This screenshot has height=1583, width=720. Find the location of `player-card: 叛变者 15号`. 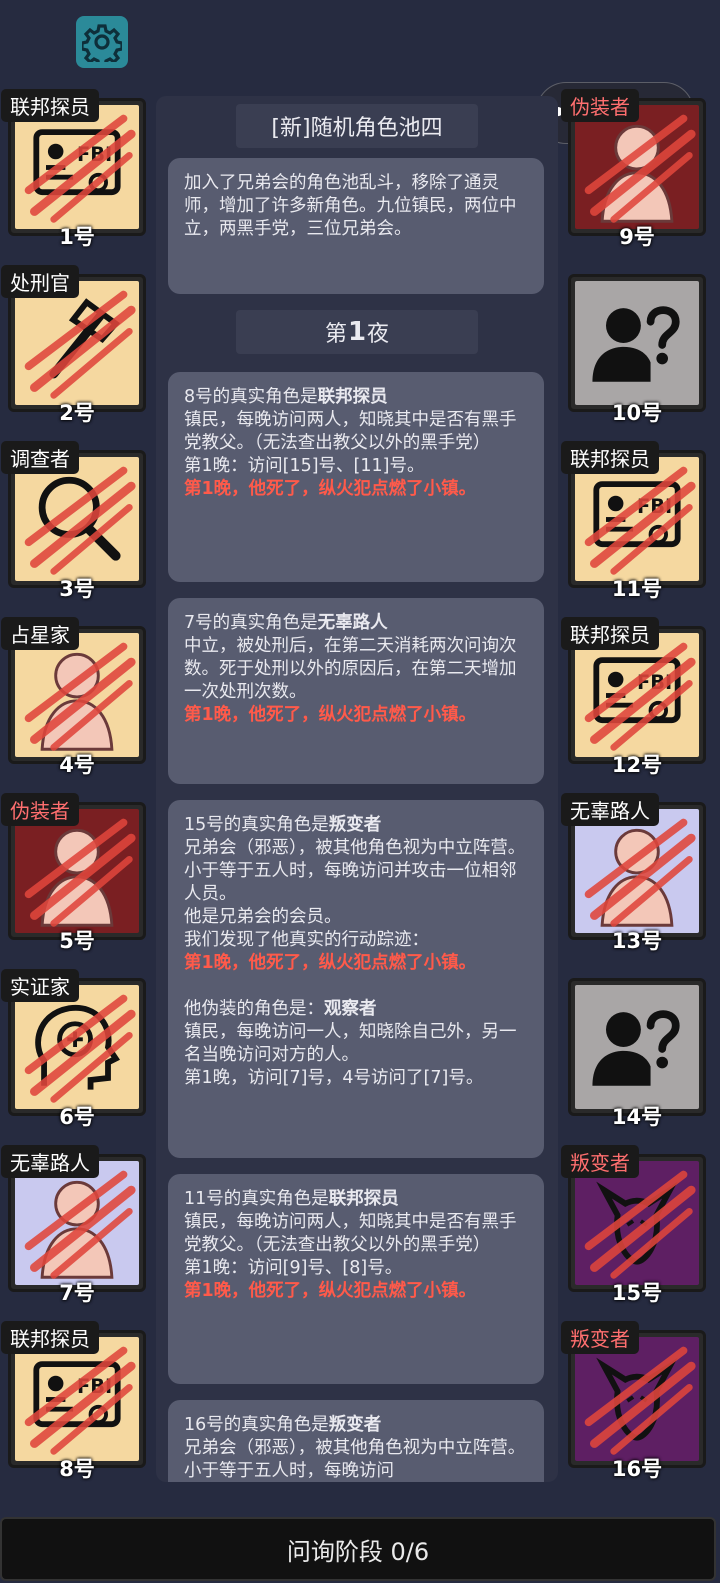

player-card: 叛变者 15号 is located at coordinates (633, 1225).